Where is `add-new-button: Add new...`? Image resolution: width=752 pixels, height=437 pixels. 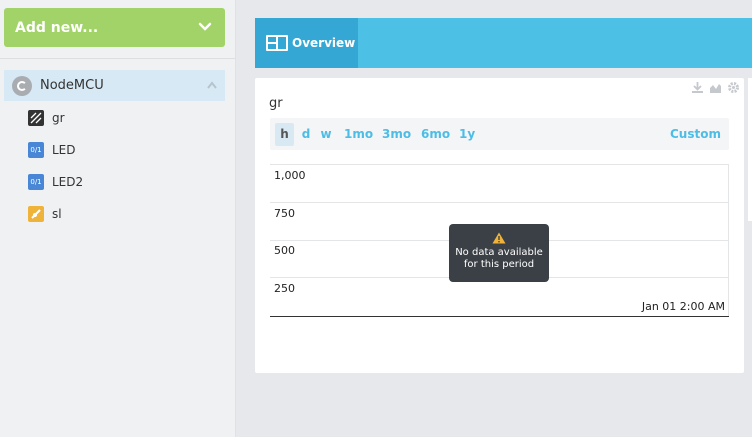
add-new-button: Add new... is located at coordinates (114, 27).